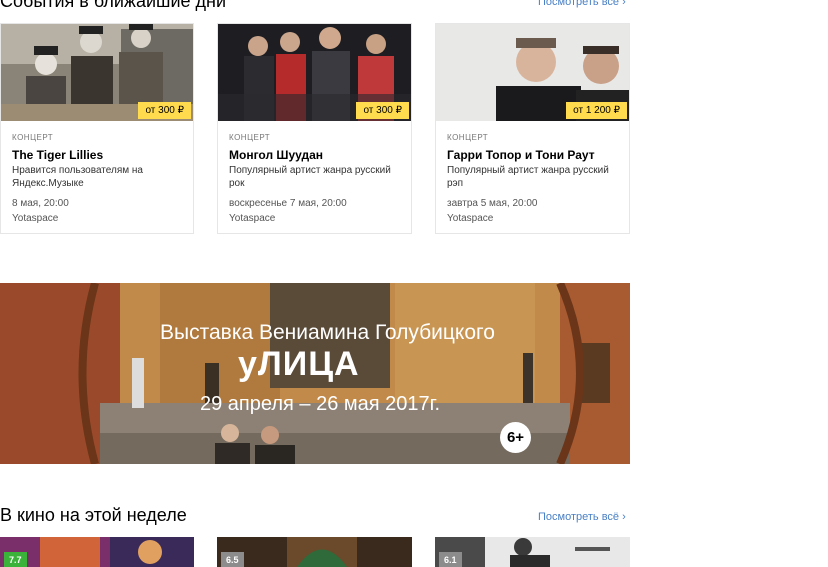  Describe the element at coordinates (450, 559) in the screenshot. I see `film-rating-badge: 6.1` at that location.